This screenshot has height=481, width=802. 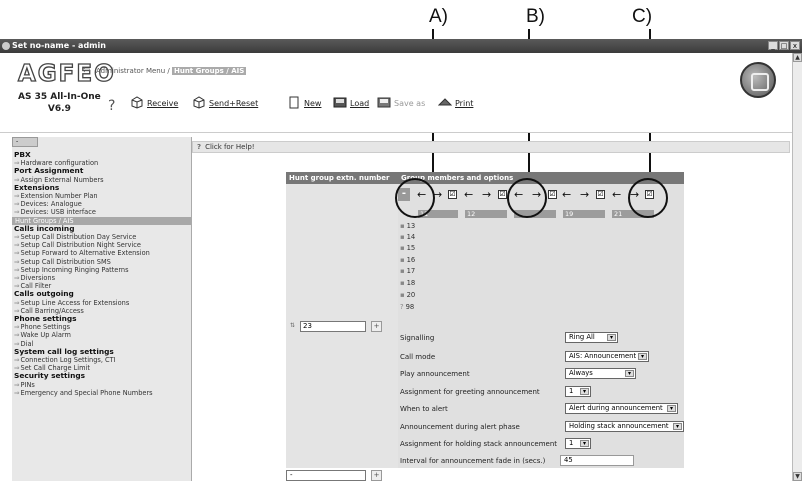 I want to click on add-extension-button: +, so click(x=376, y=326).